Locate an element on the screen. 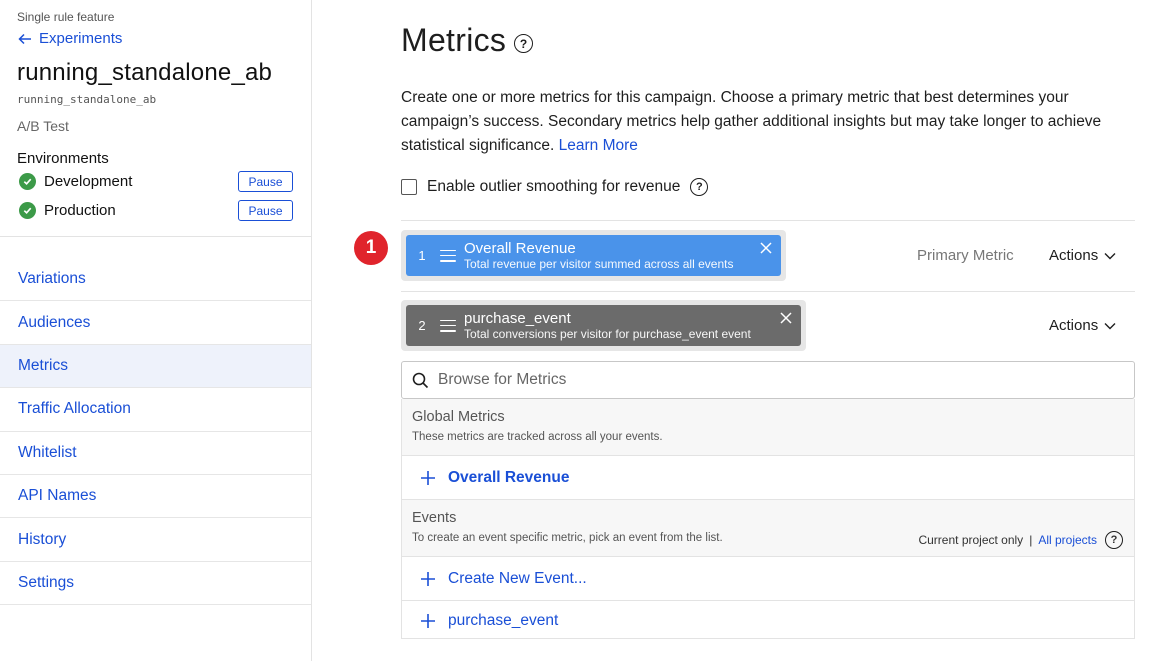 The height and width of the screenshot is (661, 1159). sidebar-item-whitelist: Whitelist is located at coordinates (155, 453).